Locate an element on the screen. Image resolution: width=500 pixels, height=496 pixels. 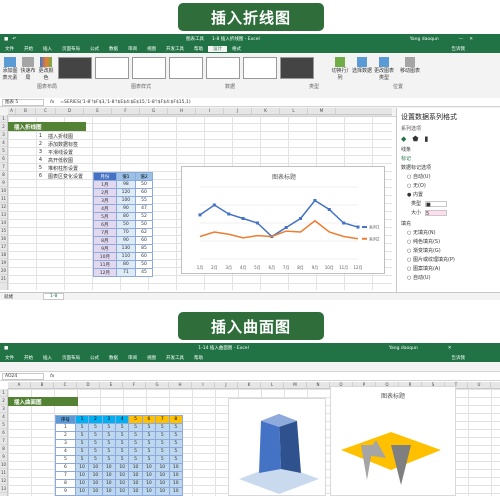
row-header-cell: 6 is located at coordinates (3, 159).